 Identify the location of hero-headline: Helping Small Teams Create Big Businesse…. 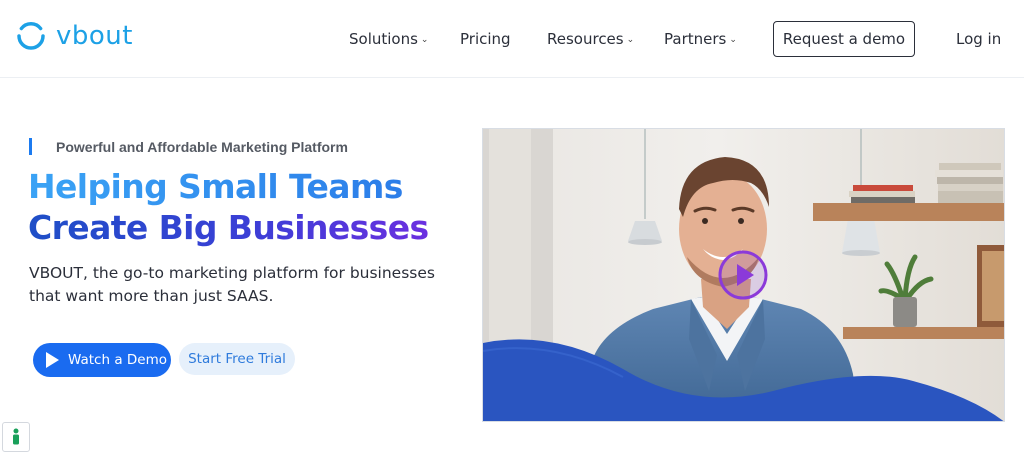
(228, 207).